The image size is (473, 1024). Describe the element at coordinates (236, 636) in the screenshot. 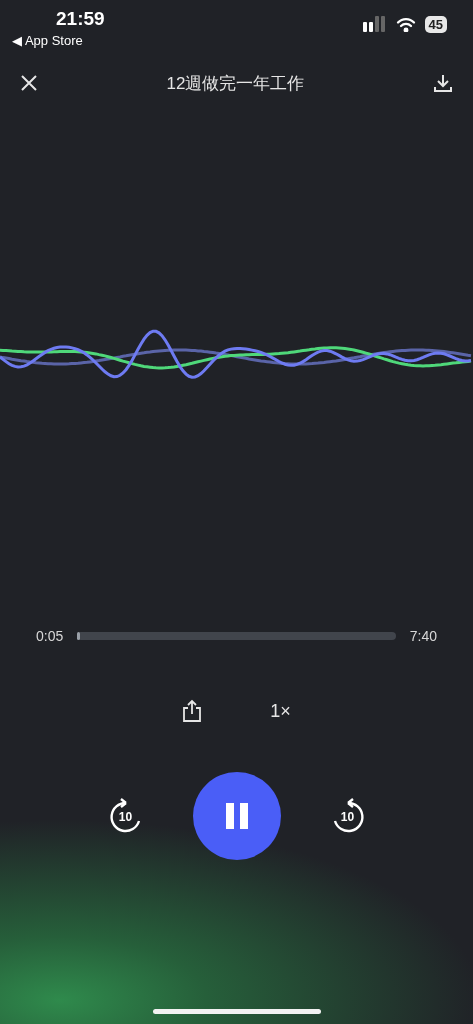

I see `progress-track` at that location.